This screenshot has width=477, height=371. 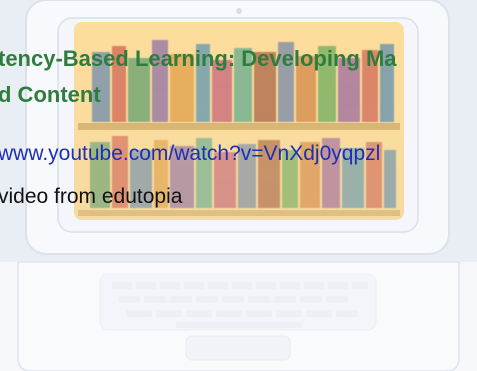 What do you see at coordinates (198, 58) in the screenshot?
I see `page-title-line-1: tency-Based Learning: Developing Ma` at bounding box center [198, 58].